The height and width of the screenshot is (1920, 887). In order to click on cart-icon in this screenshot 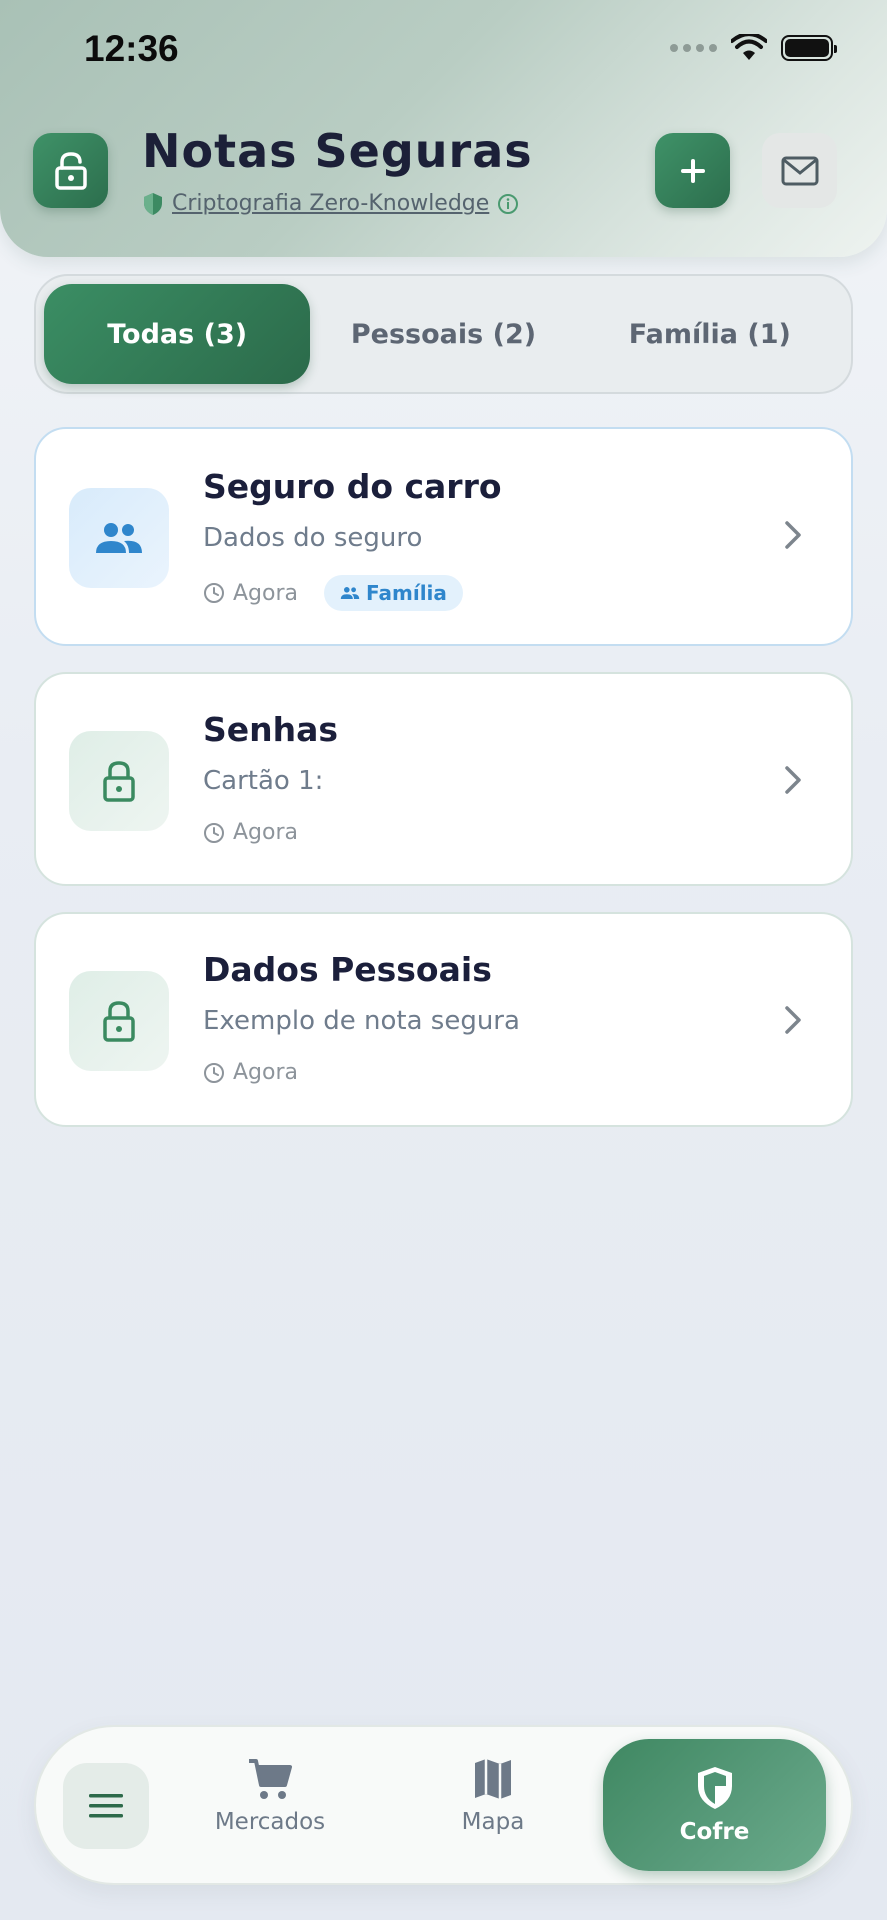, I will do `click(270, 1779)`.